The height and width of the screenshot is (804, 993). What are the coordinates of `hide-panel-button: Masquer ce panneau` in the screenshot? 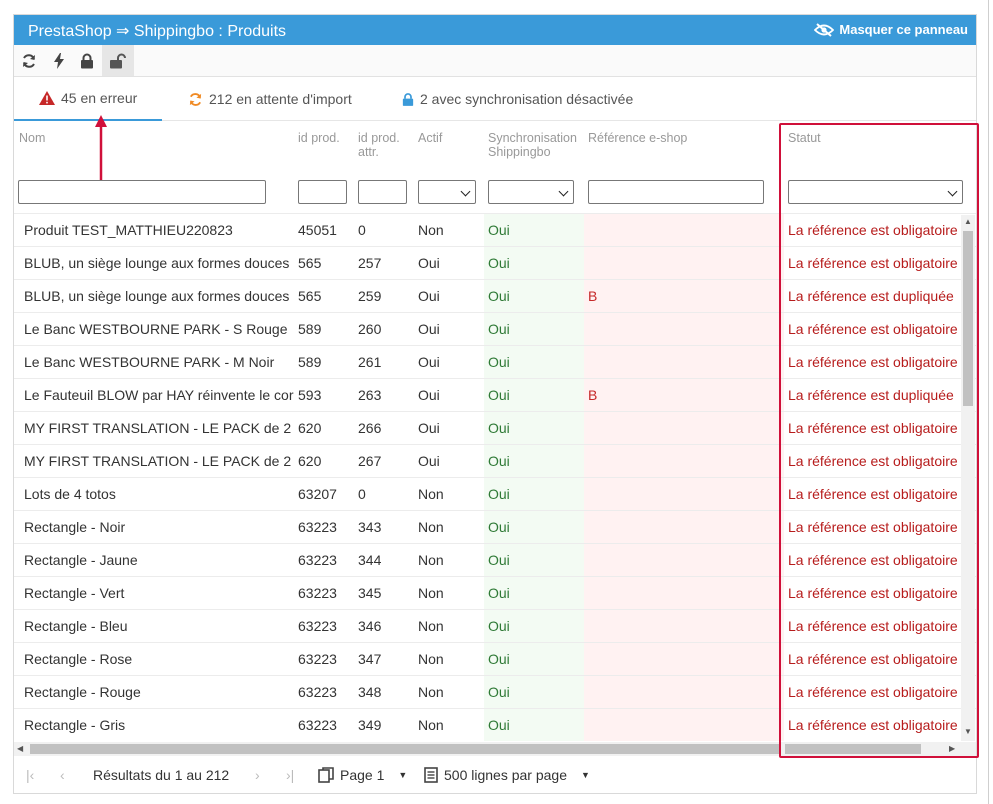 It's located at (891, 29).